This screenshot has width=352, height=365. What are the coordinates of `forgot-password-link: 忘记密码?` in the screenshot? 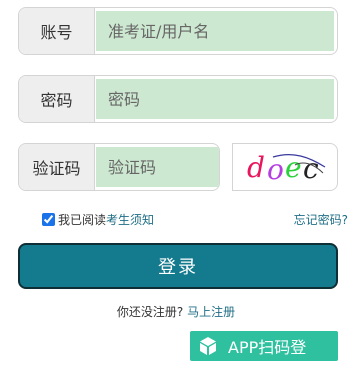 It's located at (321, 219).